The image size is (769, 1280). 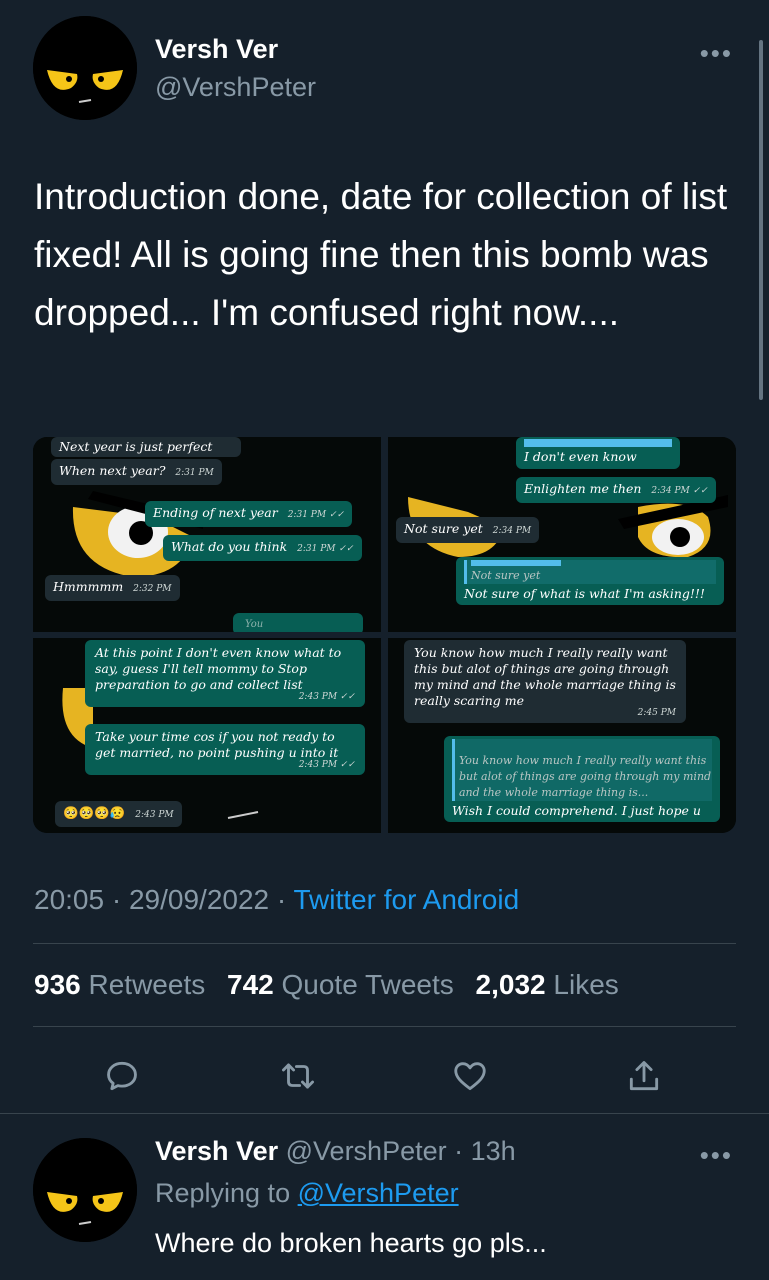 I want to click on chat-message: 🥺🥺🥺😥 2:43 PM, so click(x=118, y=814).